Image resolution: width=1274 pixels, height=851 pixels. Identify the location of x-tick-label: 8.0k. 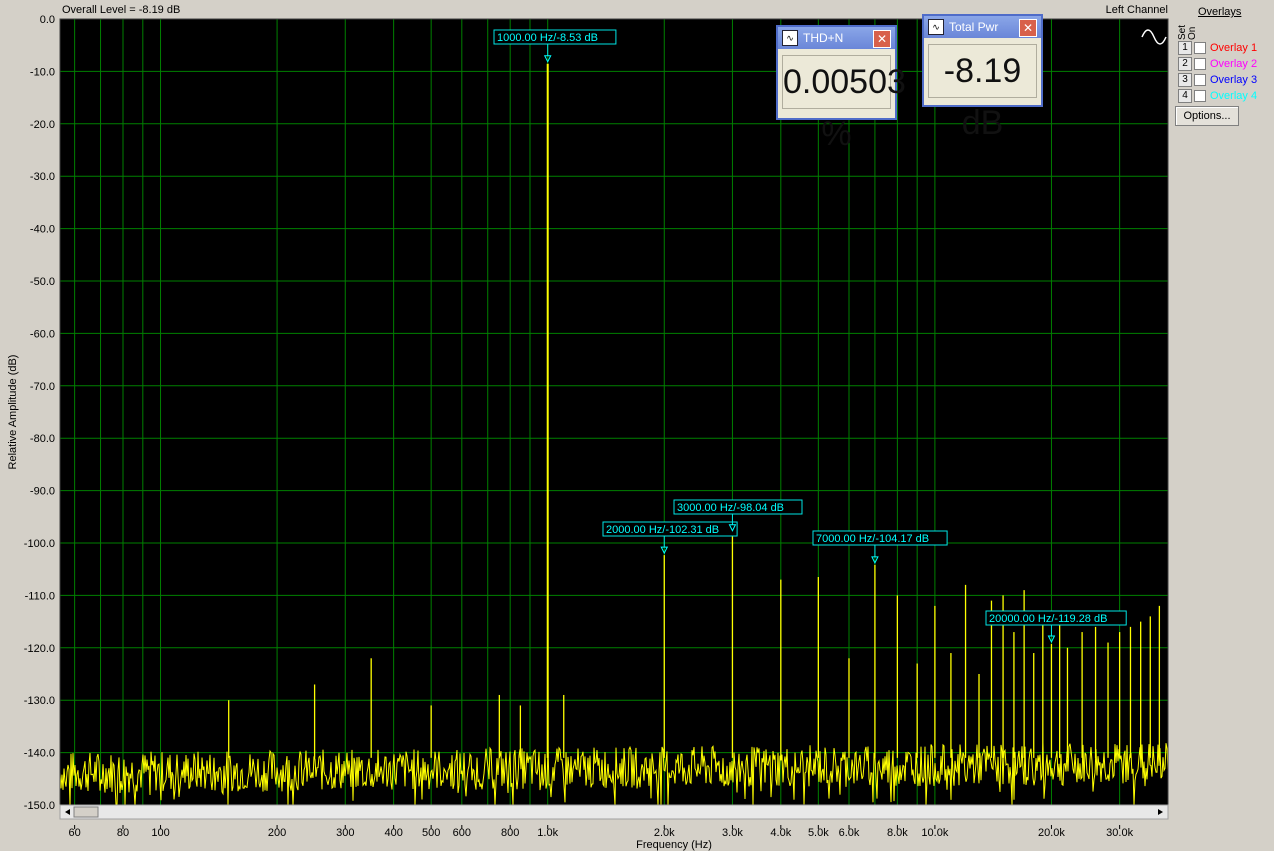
(897, 833).